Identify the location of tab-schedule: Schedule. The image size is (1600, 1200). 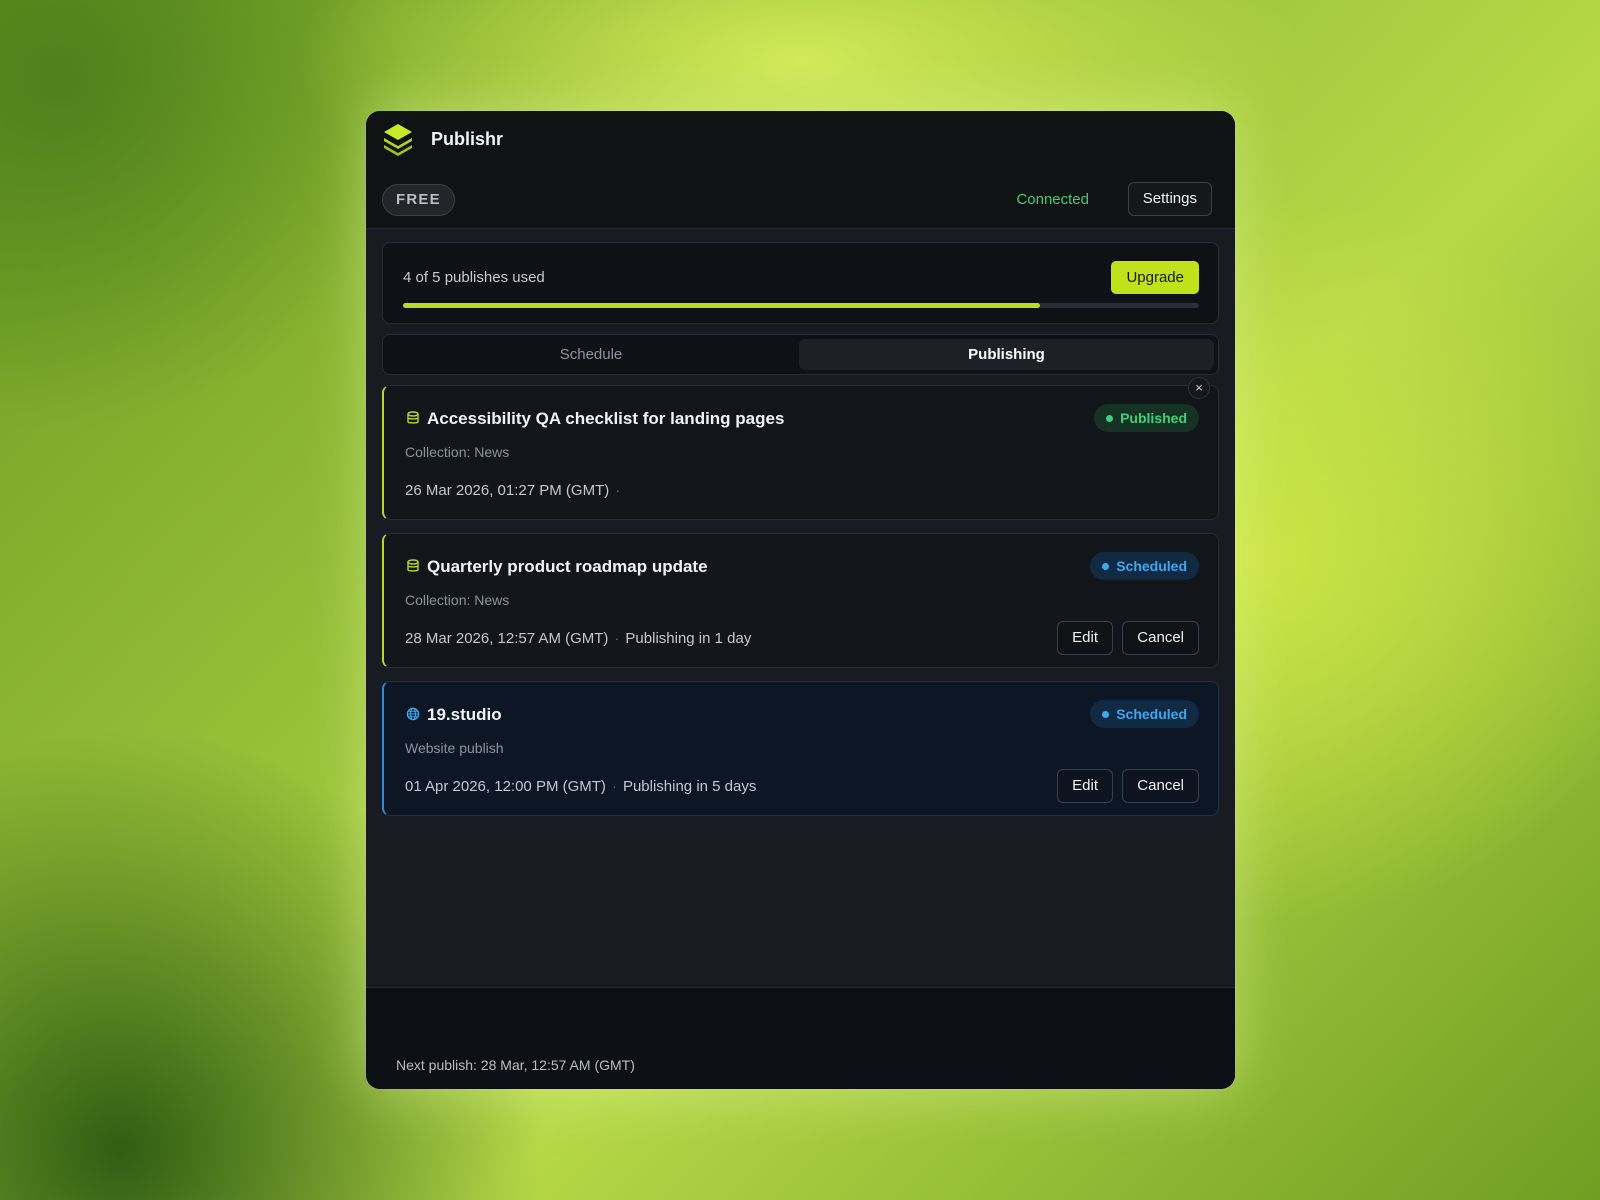
(591, 354).